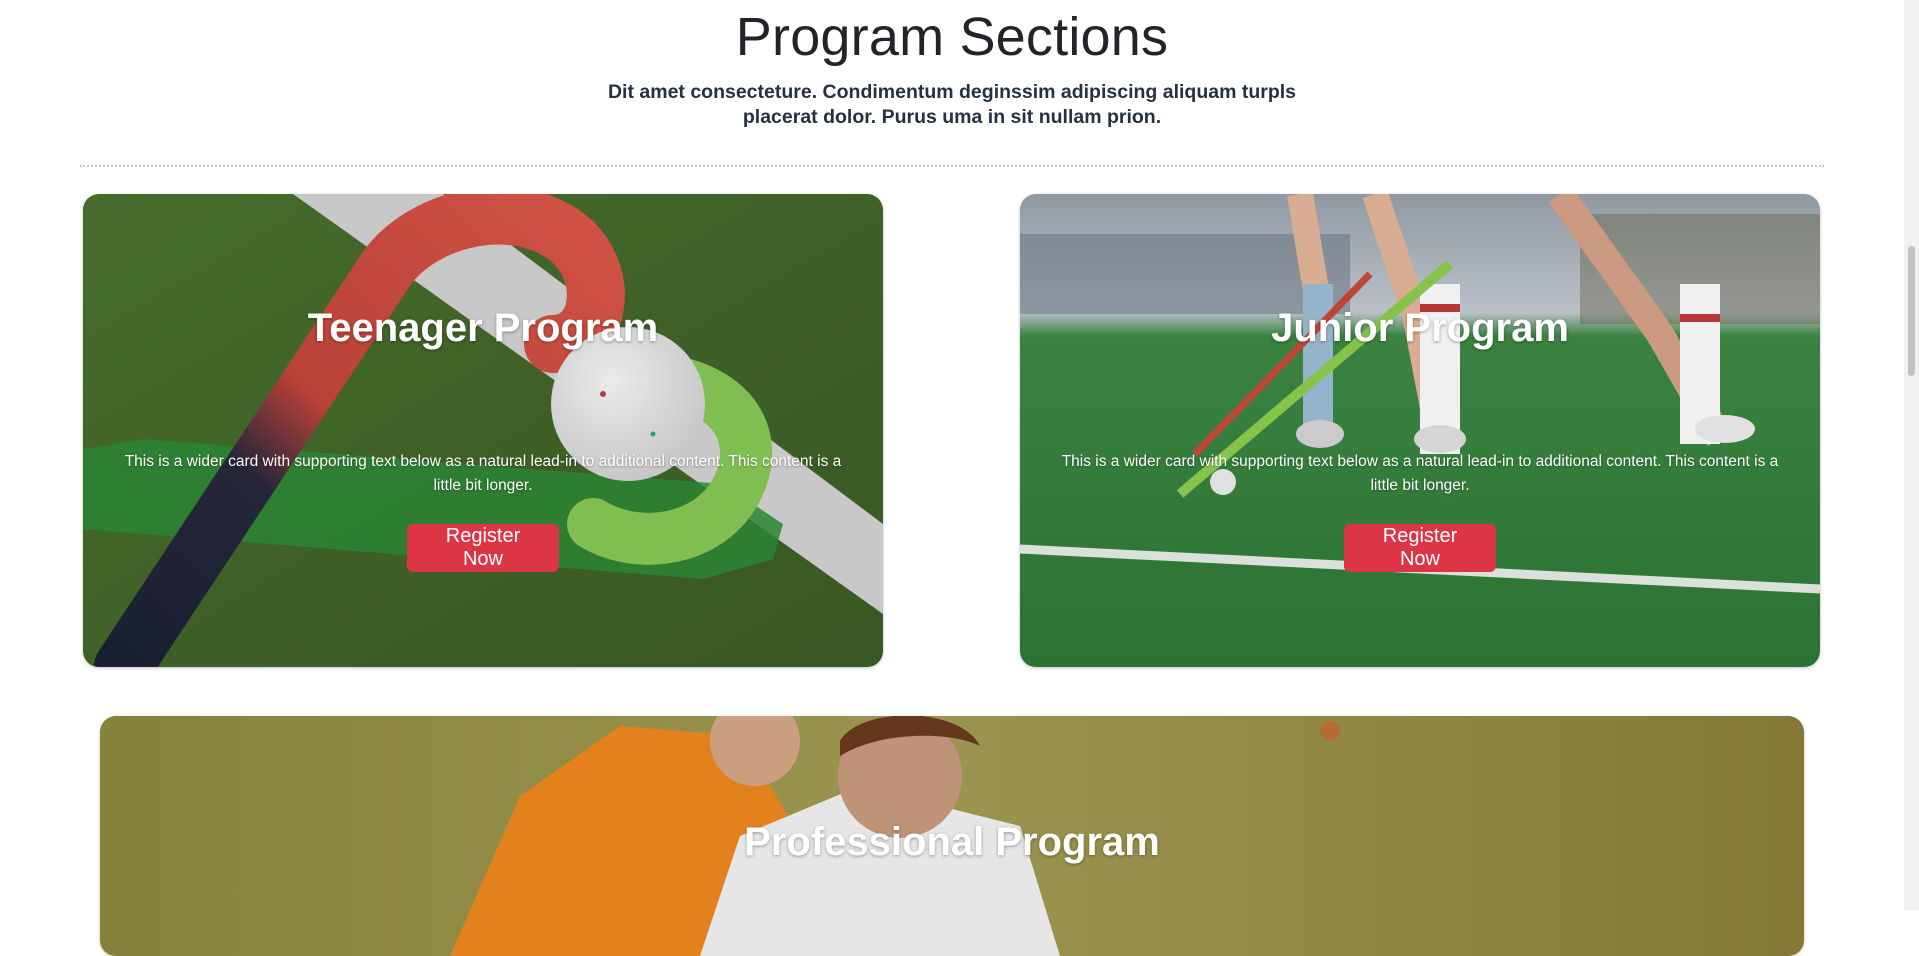  Describe the element at coordinates (952, 842) in the screenshot. I see `card-title: Professional Program` at that location.